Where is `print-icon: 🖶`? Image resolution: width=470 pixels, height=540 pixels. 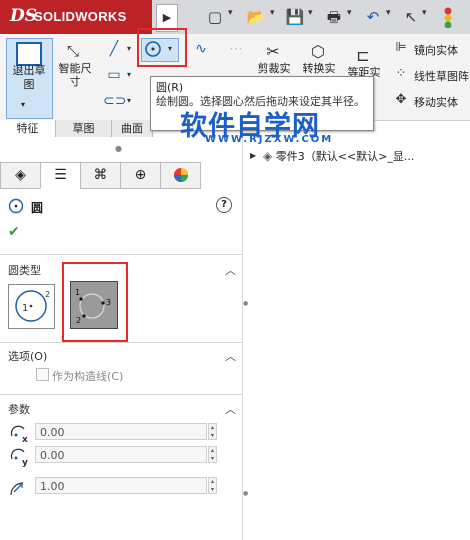
print-icon: 🖶 is located at coordinates (334, 17).